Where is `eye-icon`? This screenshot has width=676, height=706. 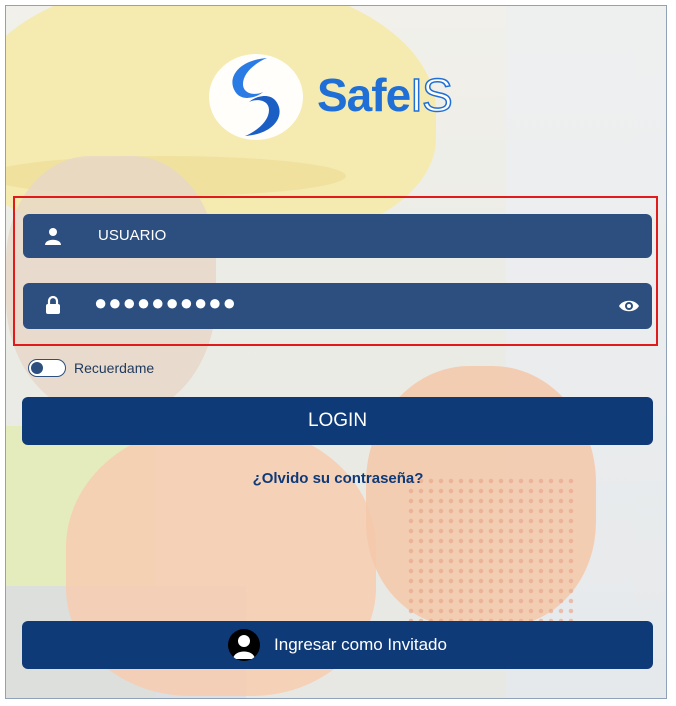
eye-icon is located at coordinates (629, 306).